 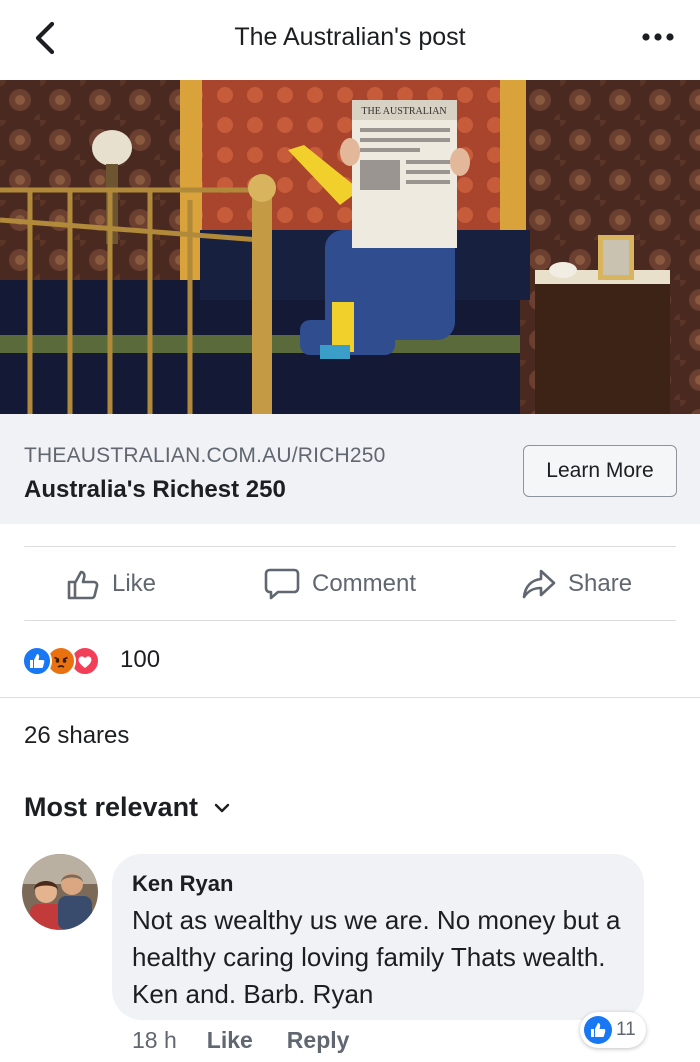 I want to click on more-options-button, so click(x=658, y=37).